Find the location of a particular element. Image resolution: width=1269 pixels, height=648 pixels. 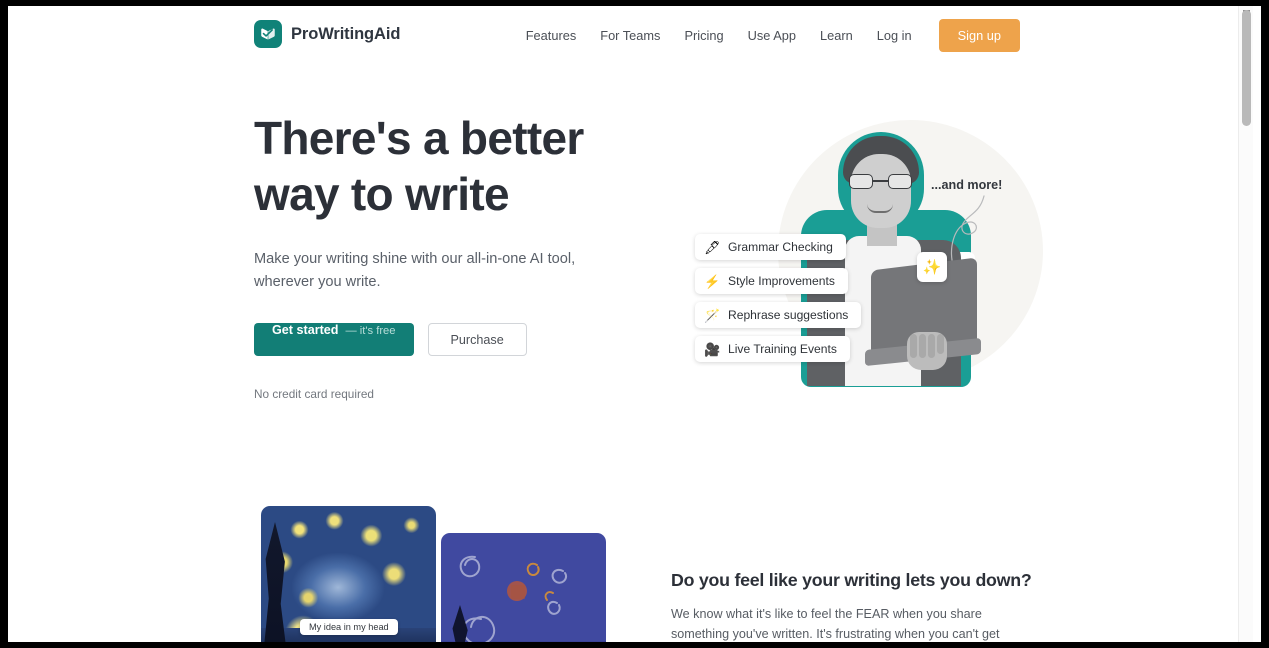

pen-icon: 🖋 is located at coordinates (712, 247).